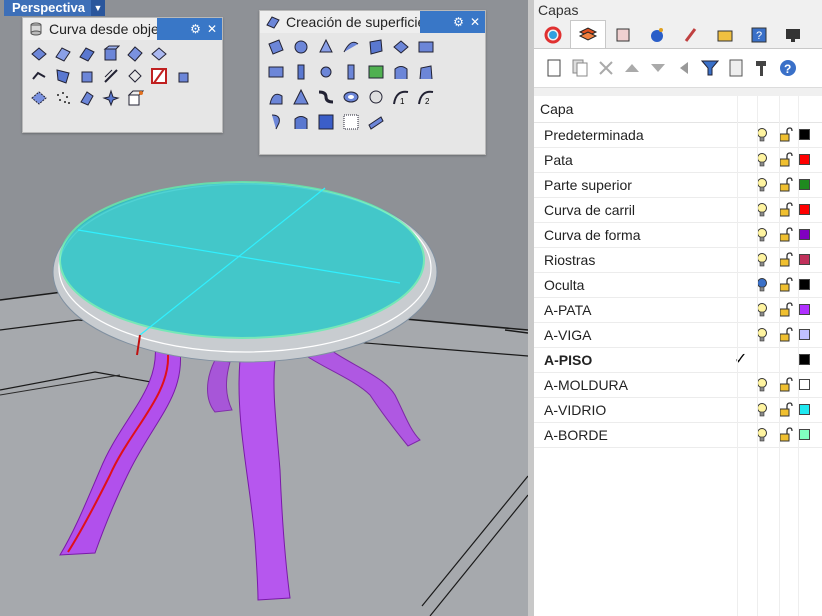 The image size is (822, 616). What do you see at coordinates (426, 47) in the screenshot?
I see `rectangle-plane-icon` at bounding box center [426, 47].